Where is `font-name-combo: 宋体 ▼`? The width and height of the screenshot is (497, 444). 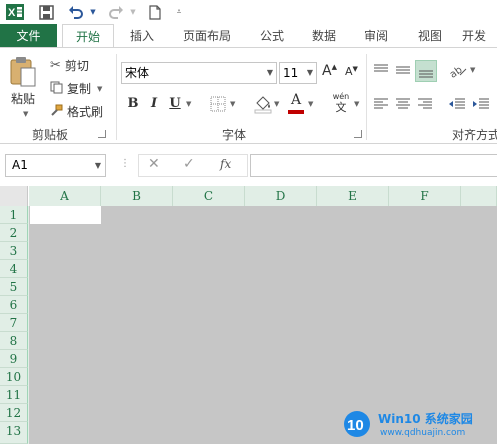
font-name-combo: 宋体 ▼ is located at coordinates (199, 73).